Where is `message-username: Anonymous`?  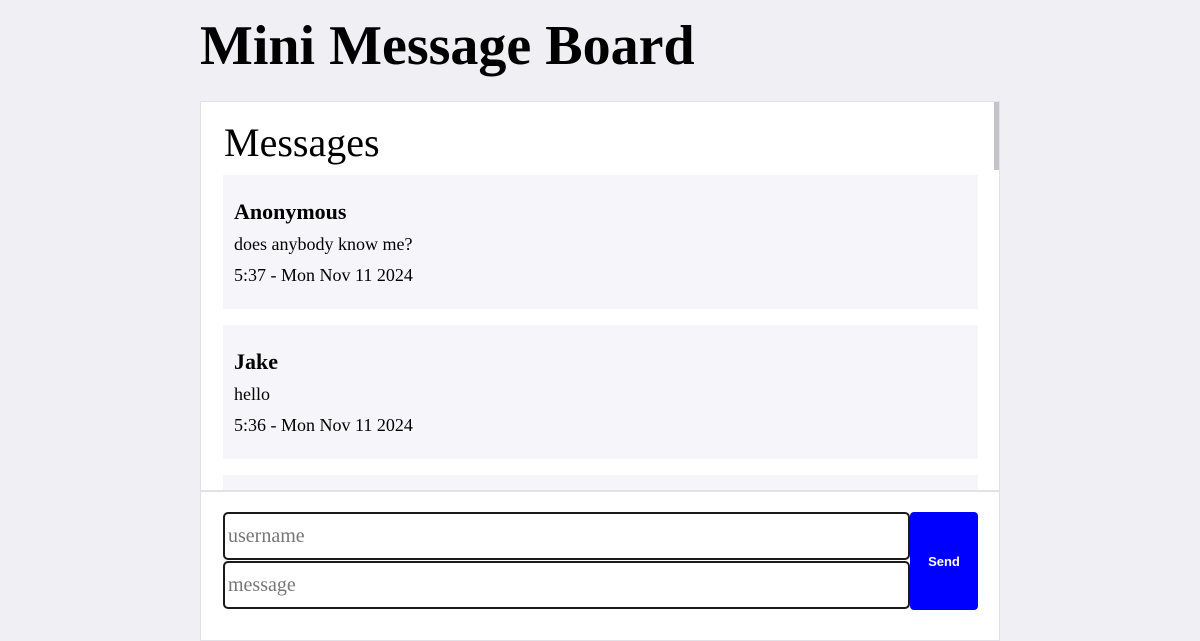
message-username: Anonymous is located at coordinates (290, 211).